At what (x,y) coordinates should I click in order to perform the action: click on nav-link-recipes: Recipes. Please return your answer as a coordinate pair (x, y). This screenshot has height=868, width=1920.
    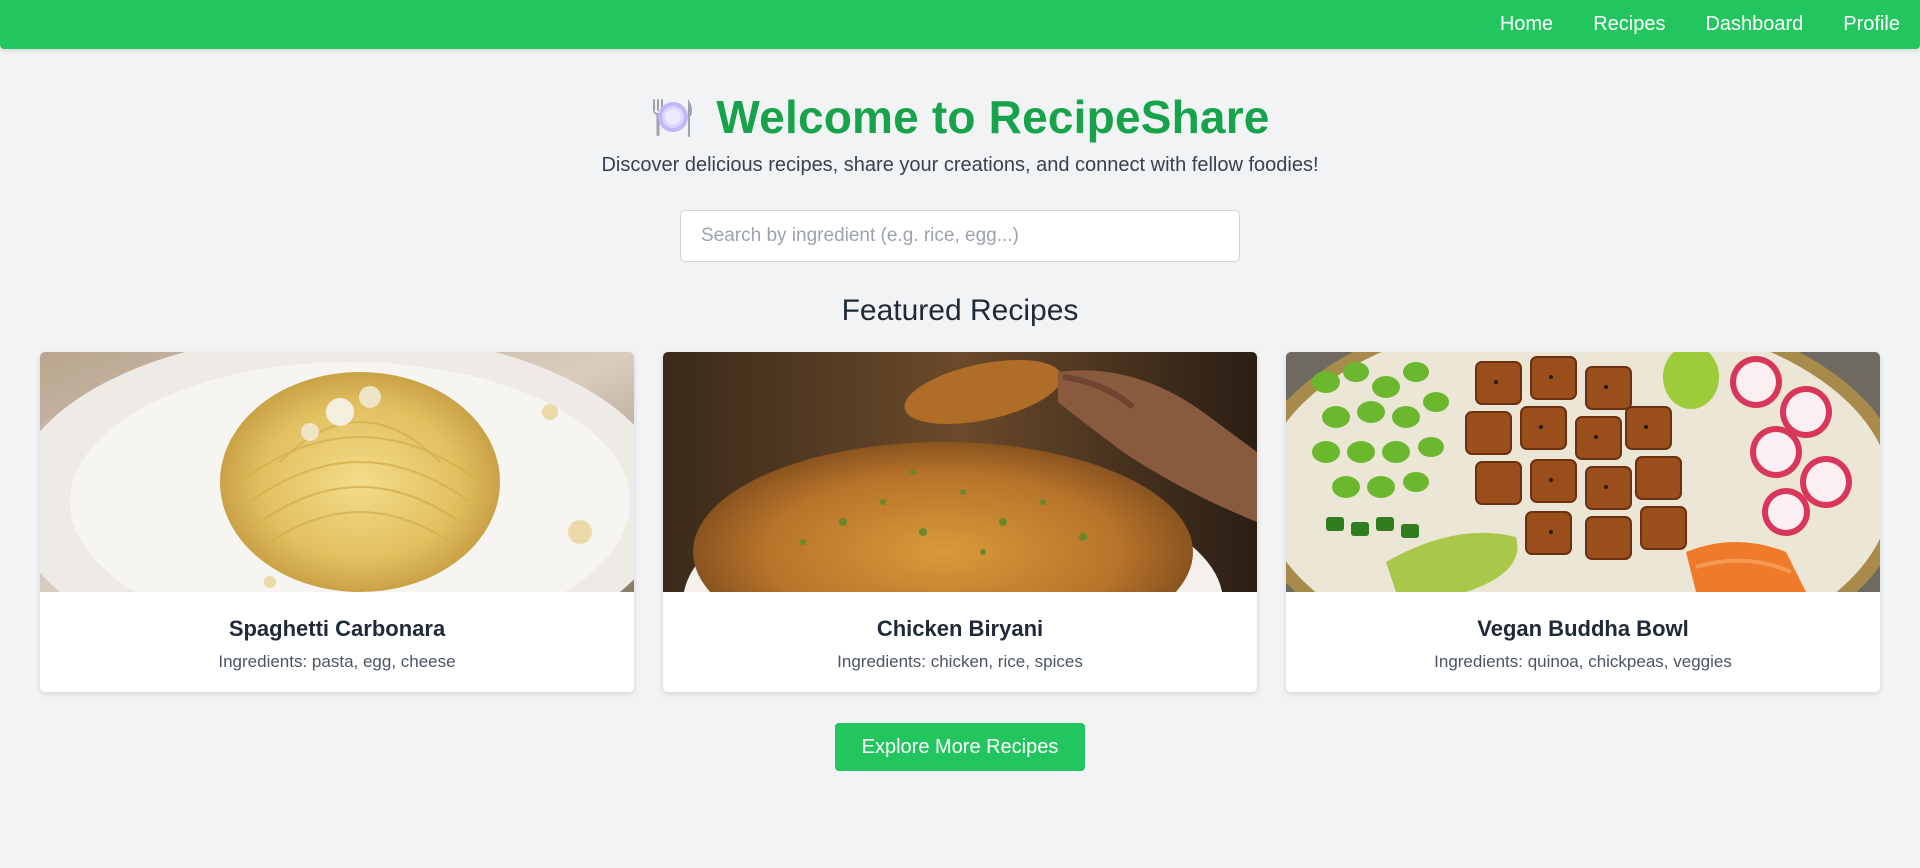
    Looking at the image, I should click on (1629, 24).